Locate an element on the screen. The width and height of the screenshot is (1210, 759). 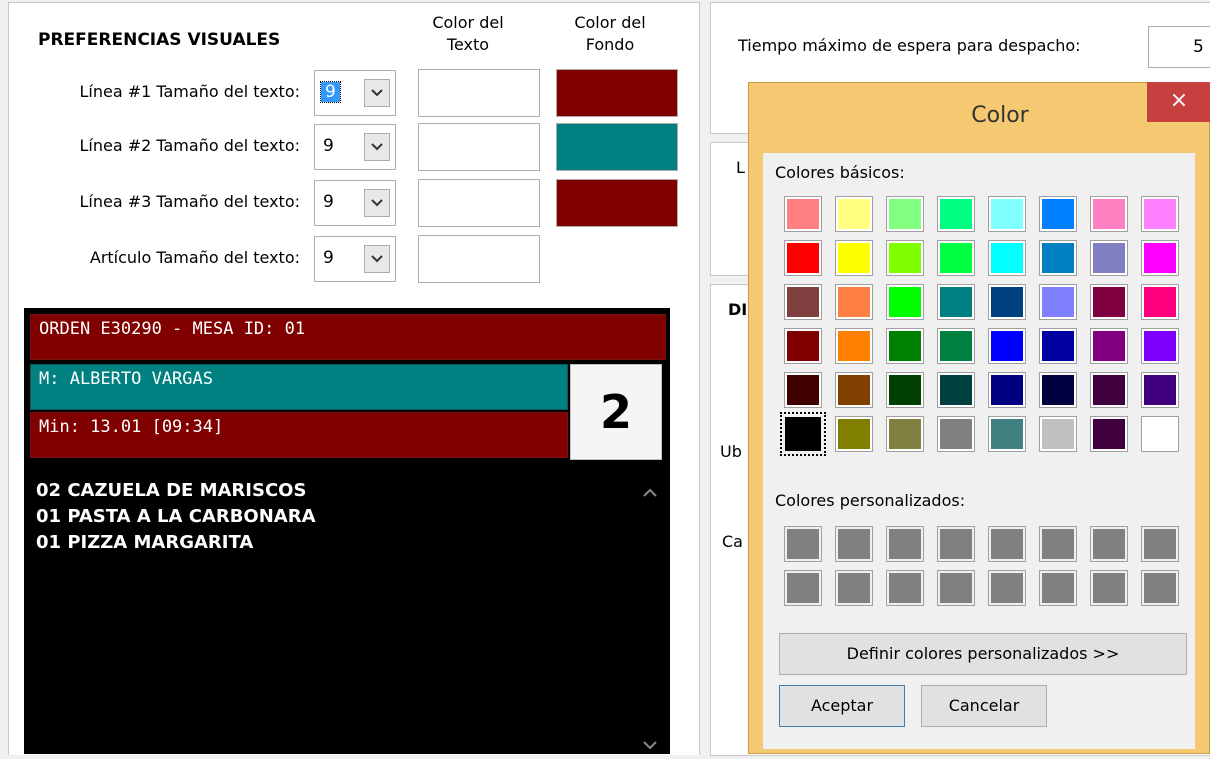
partial-label-l: L is located at coordinates (740, 167).